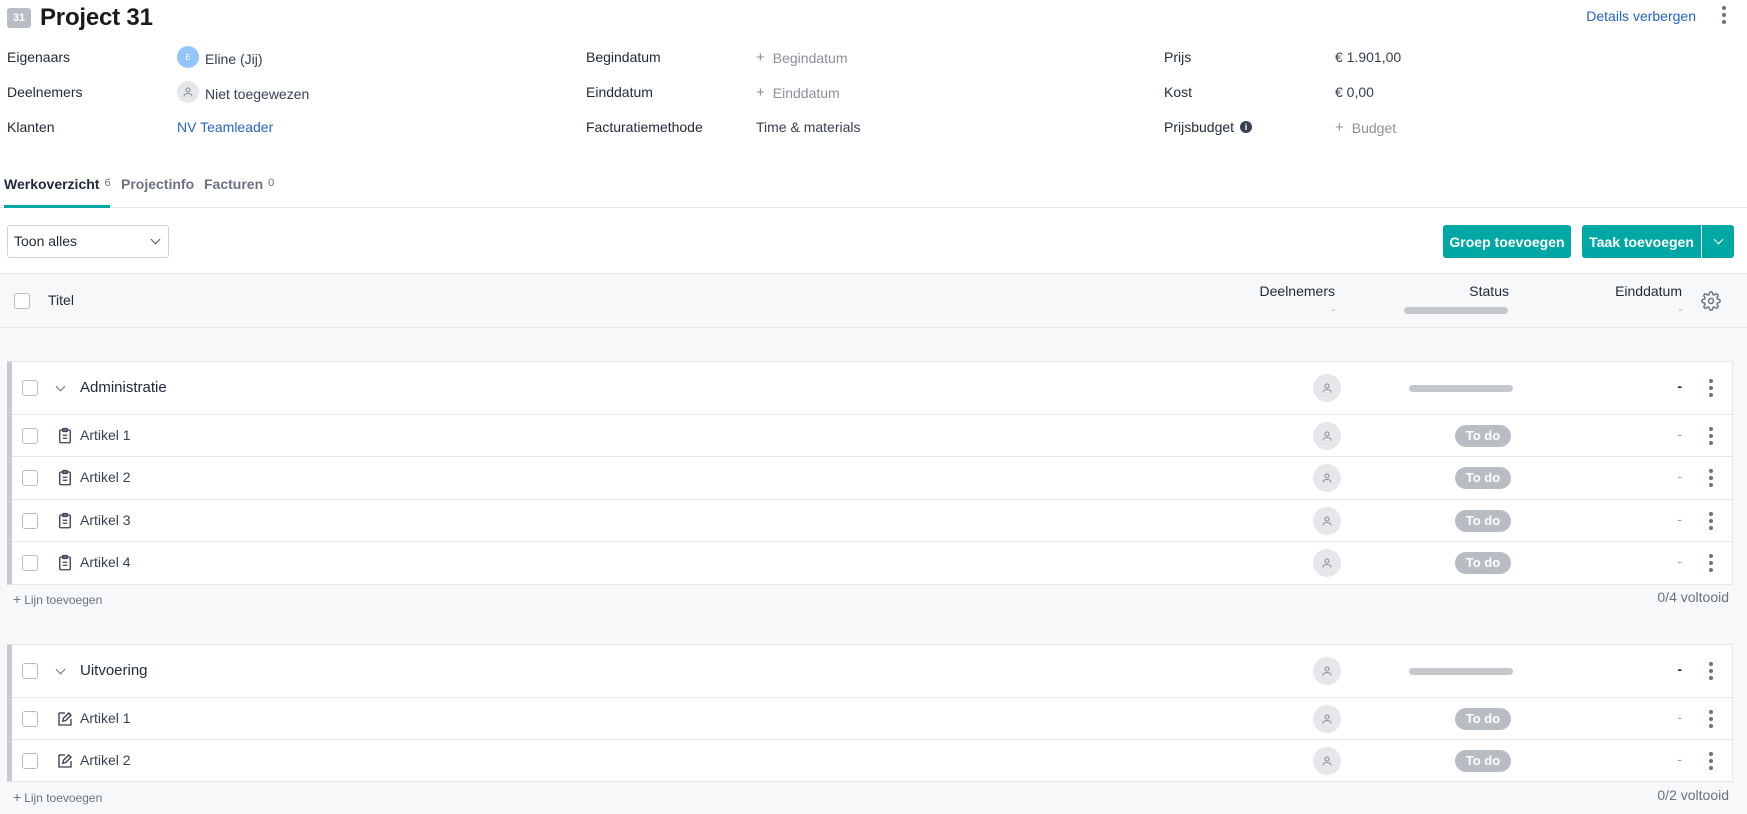 This screenshot has width=1747, height=814. I want to click on tab-facturen: Facturen 0, so click(239, 192).